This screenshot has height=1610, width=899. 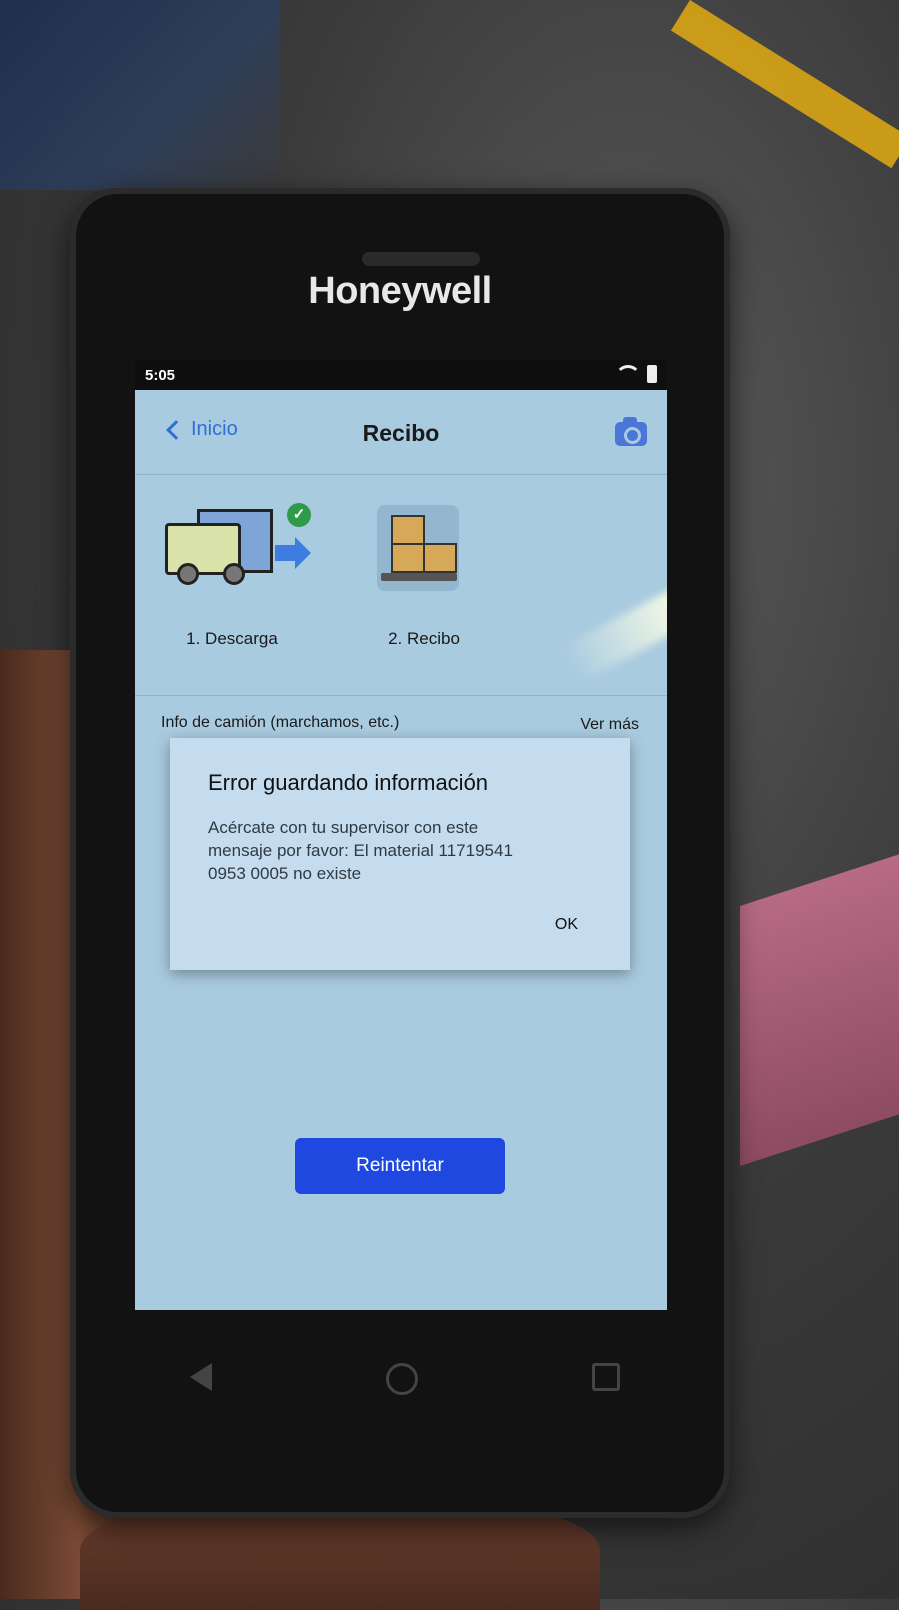 I want to click on device-brand-logo: Honeywell, so click(x=400, y=291).